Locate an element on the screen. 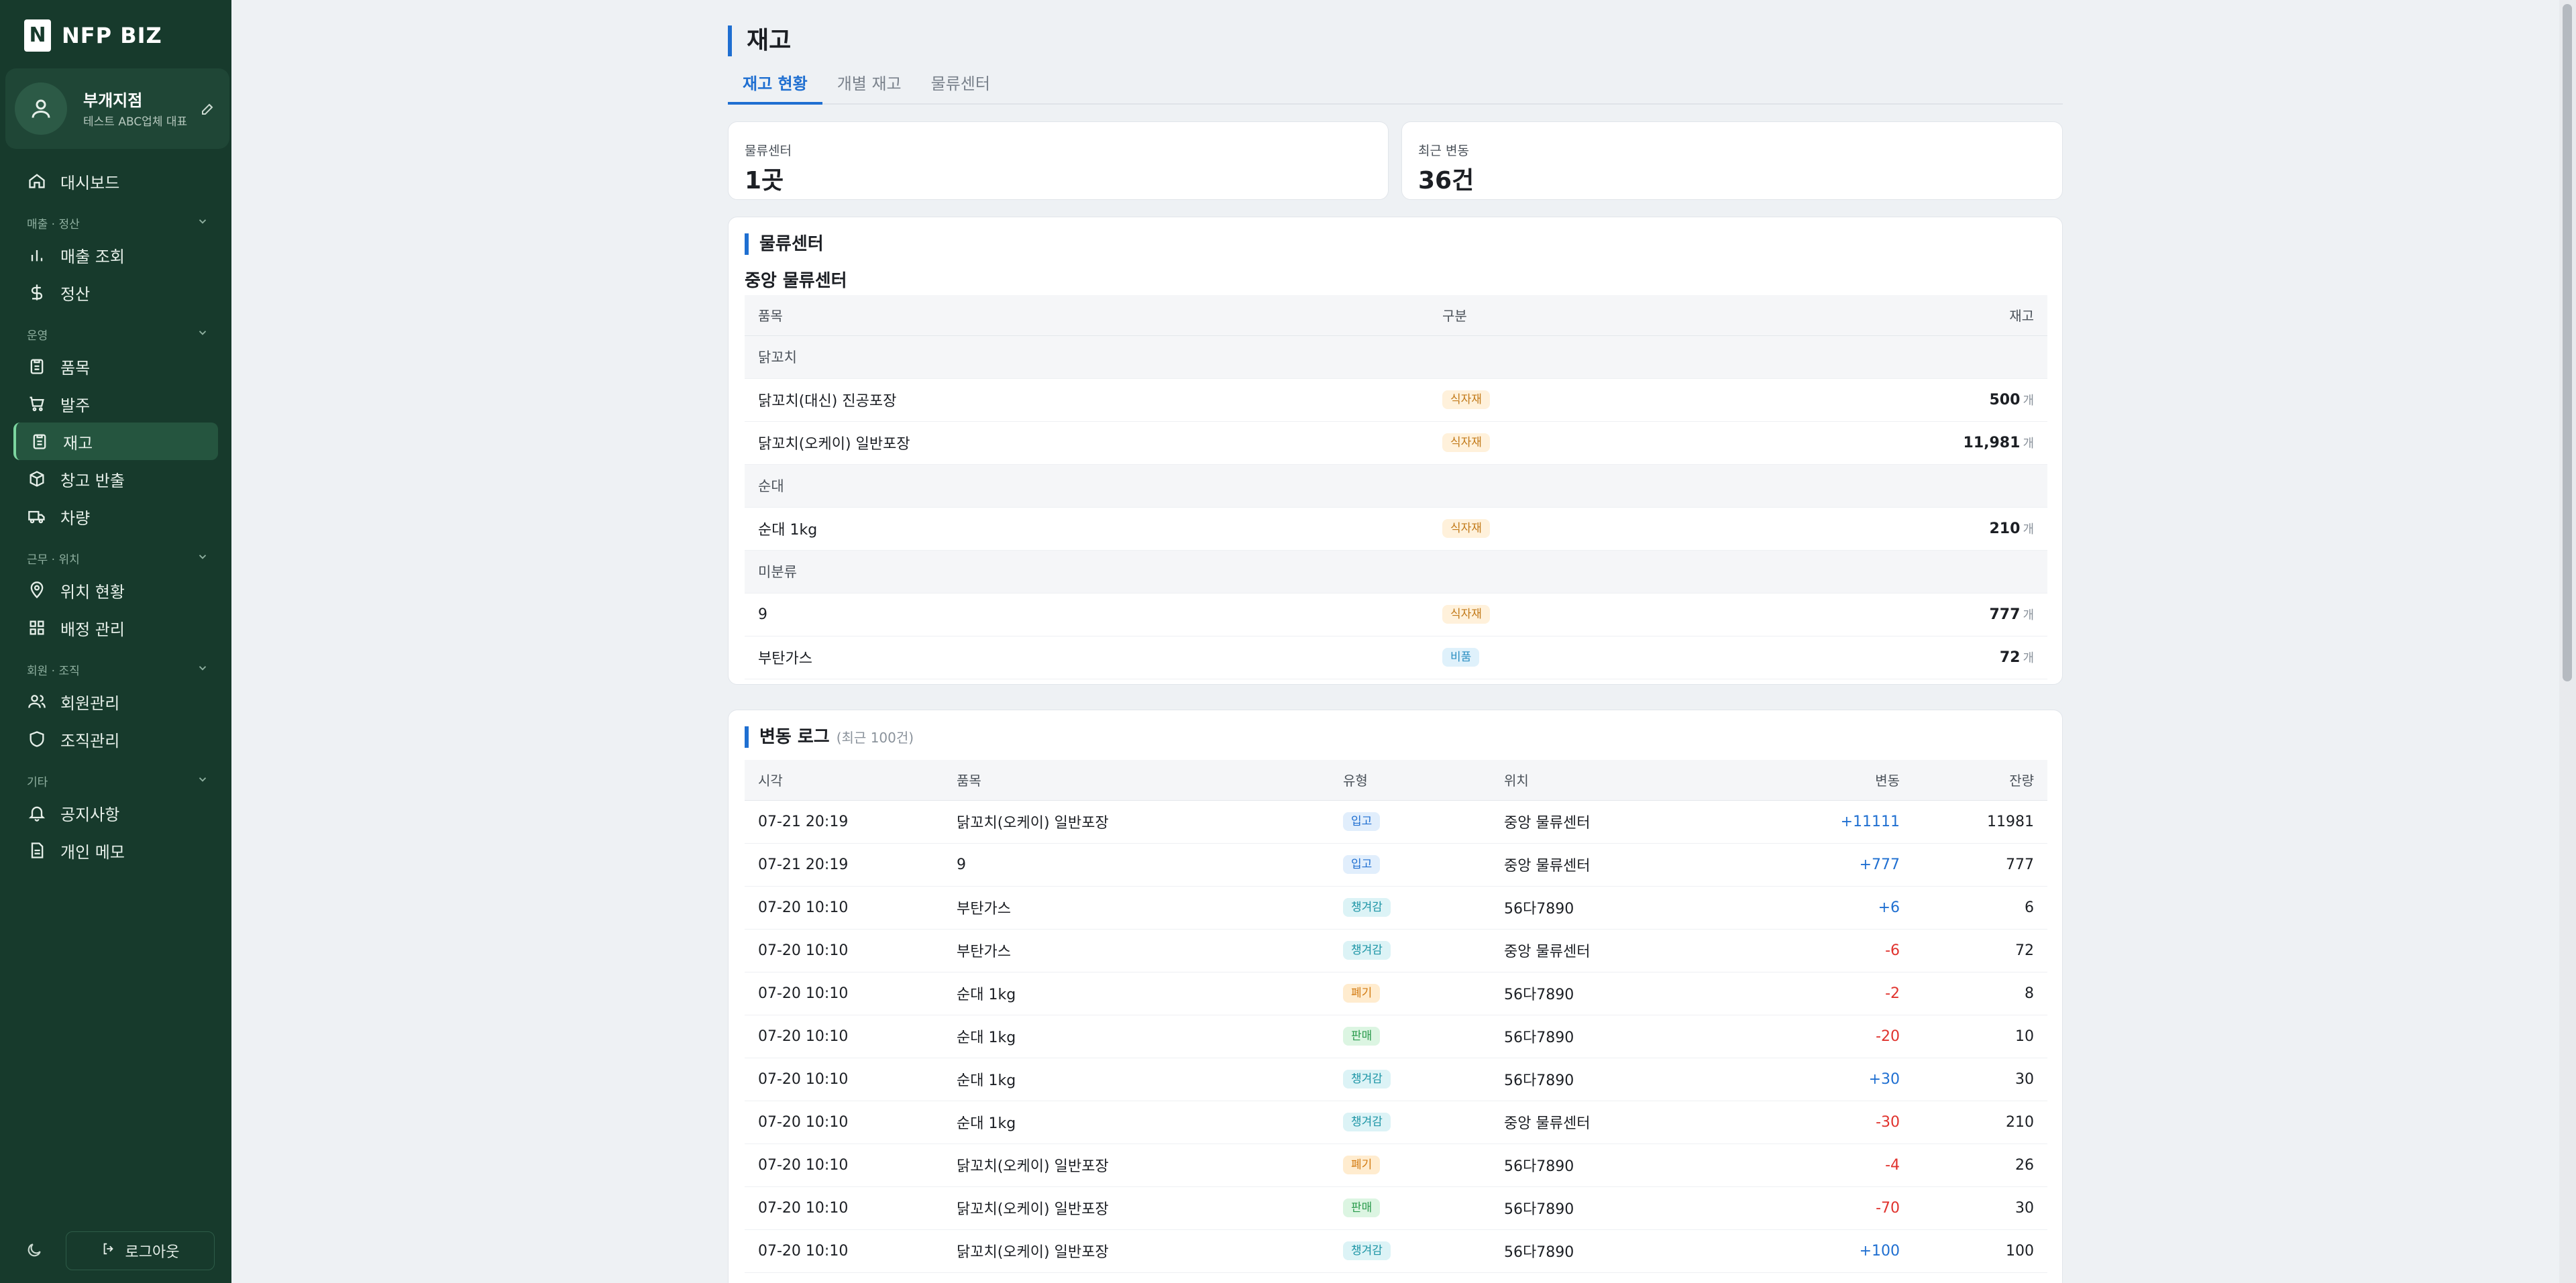 This screenshot has height=1283, width=2576. sidebar-item-orders: 발주 is located at coordinates (115, 404).